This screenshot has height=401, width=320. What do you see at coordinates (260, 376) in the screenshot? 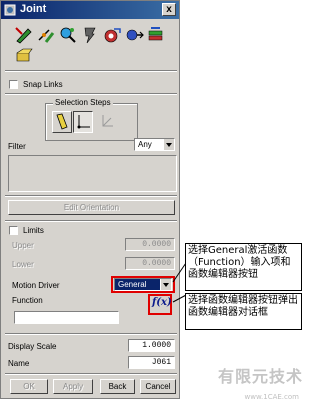
I see `watermark-logo: 有限元技术` at bounding box center [260, 376].